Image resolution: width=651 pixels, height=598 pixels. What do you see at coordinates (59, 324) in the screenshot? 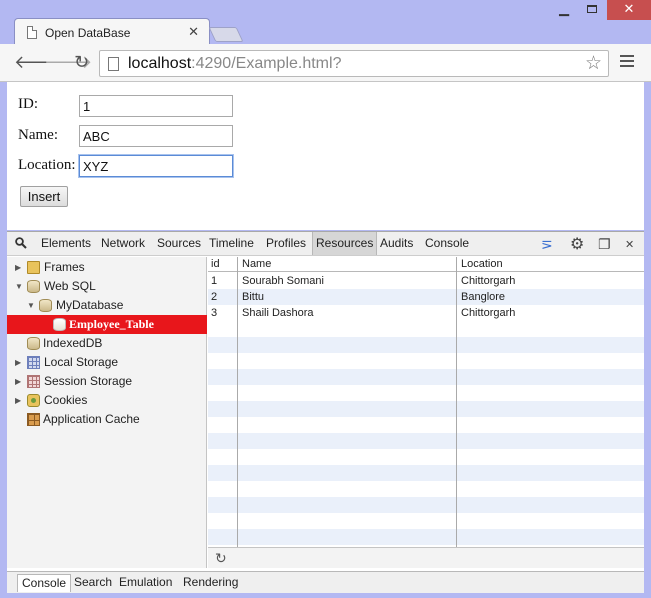
I see `table-icon` at bounding box center [59, 324].